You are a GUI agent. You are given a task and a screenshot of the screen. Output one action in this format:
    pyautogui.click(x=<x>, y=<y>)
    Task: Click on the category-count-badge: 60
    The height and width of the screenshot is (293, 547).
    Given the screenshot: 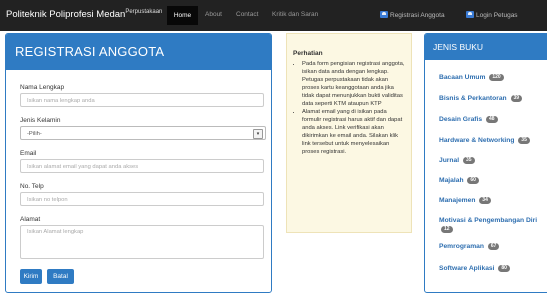 What is the action you would take?
    pyautogui.click(x=473, y=180)
    